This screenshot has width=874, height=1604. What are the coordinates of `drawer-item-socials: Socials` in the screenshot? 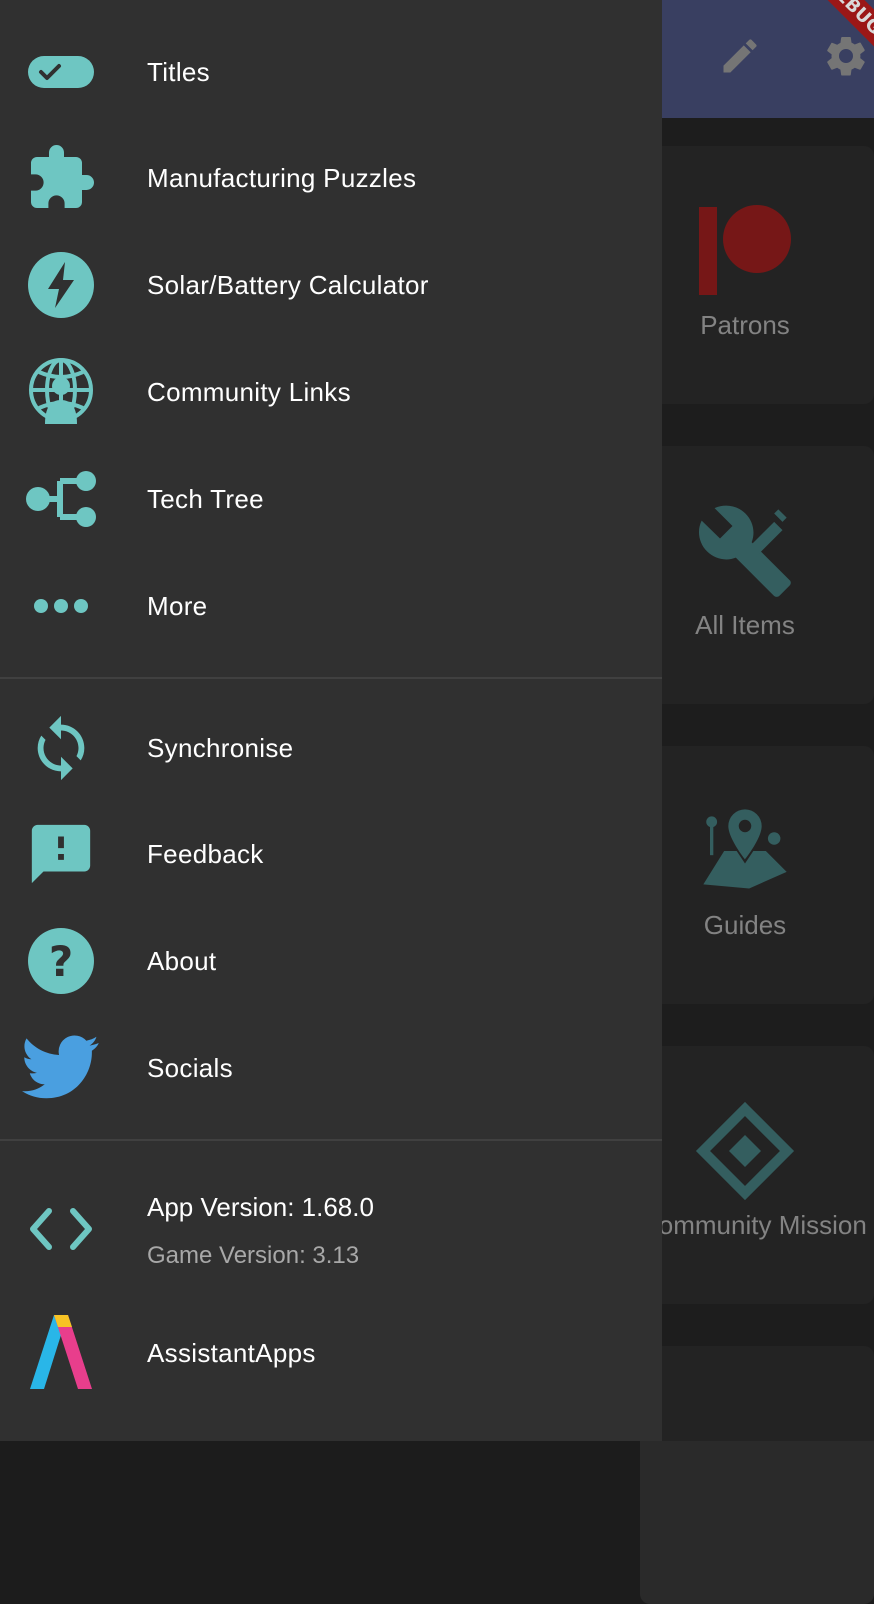 It's located at (331, 1068).